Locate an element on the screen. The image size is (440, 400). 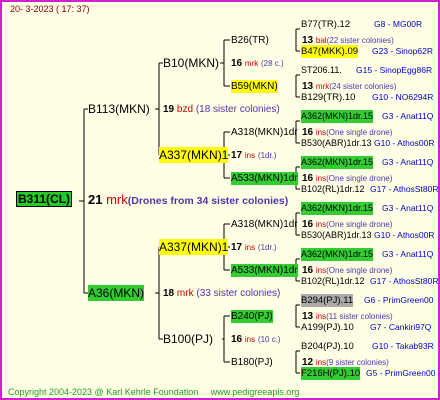
leaf-10: B530(ABR)1dr.13 is located at coordinates (336, 235).